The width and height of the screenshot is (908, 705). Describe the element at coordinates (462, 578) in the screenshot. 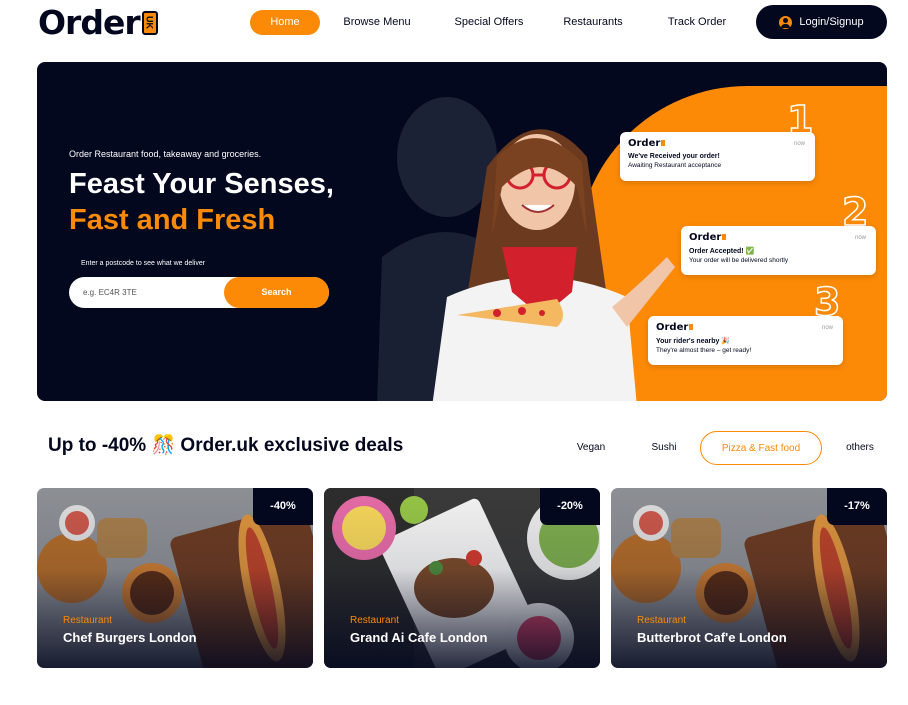

I see `deal-card: -20% Restaurant Grand Ai Cafe London` at that location.